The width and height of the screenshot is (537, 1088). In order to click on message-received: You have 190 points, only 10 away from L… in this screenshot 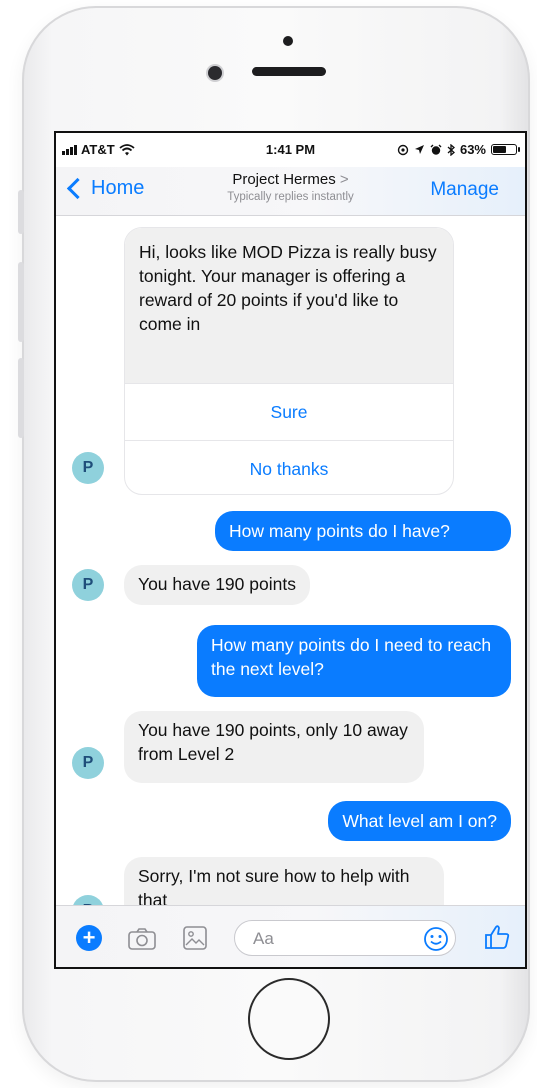, I will do `click(274, 747)`.